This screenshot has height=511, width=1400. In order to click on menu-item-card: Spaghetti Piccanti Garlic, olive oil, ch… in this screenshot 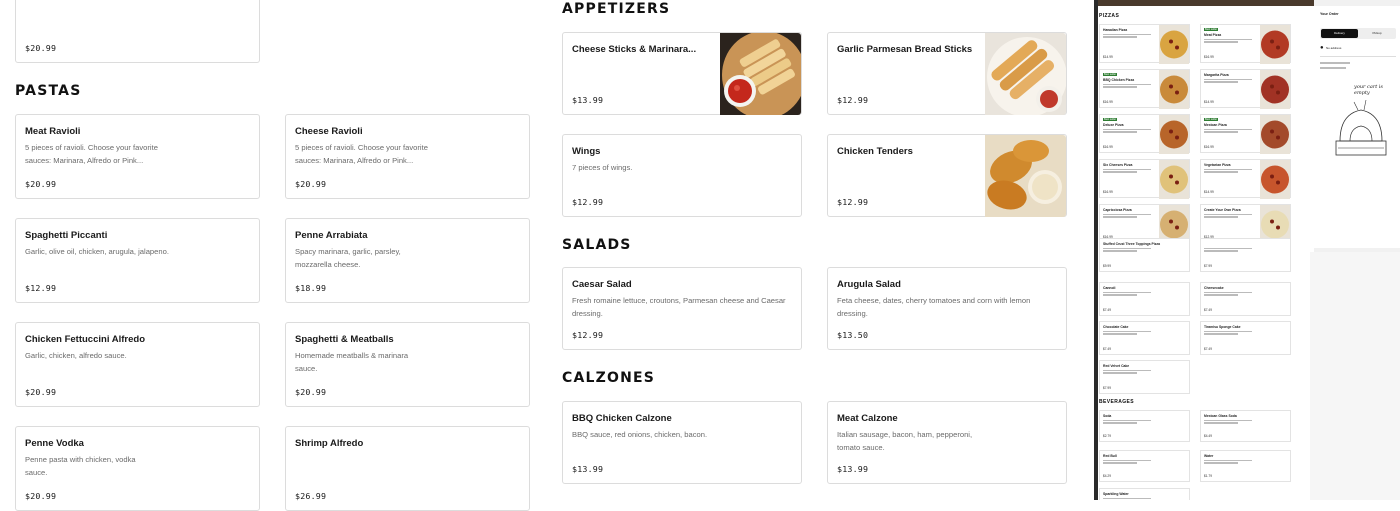, I will do `click(137, 260)`.